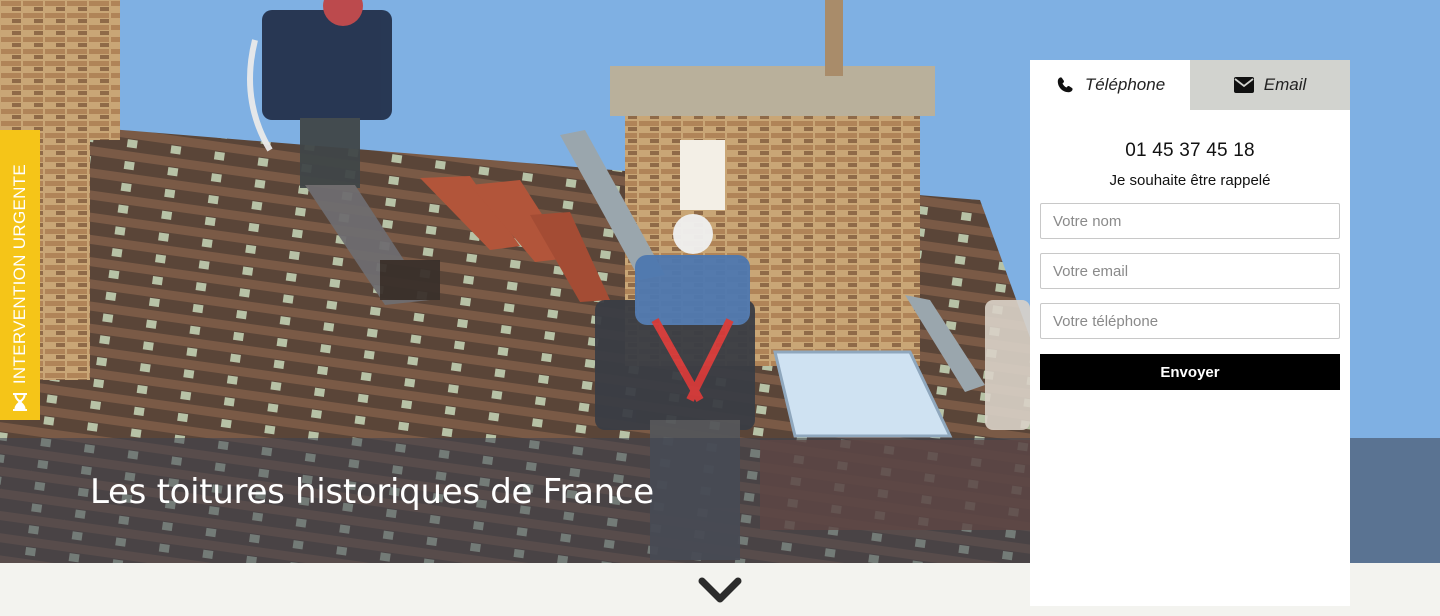 The width and height of the screenshot is (1440, 616). I want to click on tab-email-label: Email, so click(1285, 84).